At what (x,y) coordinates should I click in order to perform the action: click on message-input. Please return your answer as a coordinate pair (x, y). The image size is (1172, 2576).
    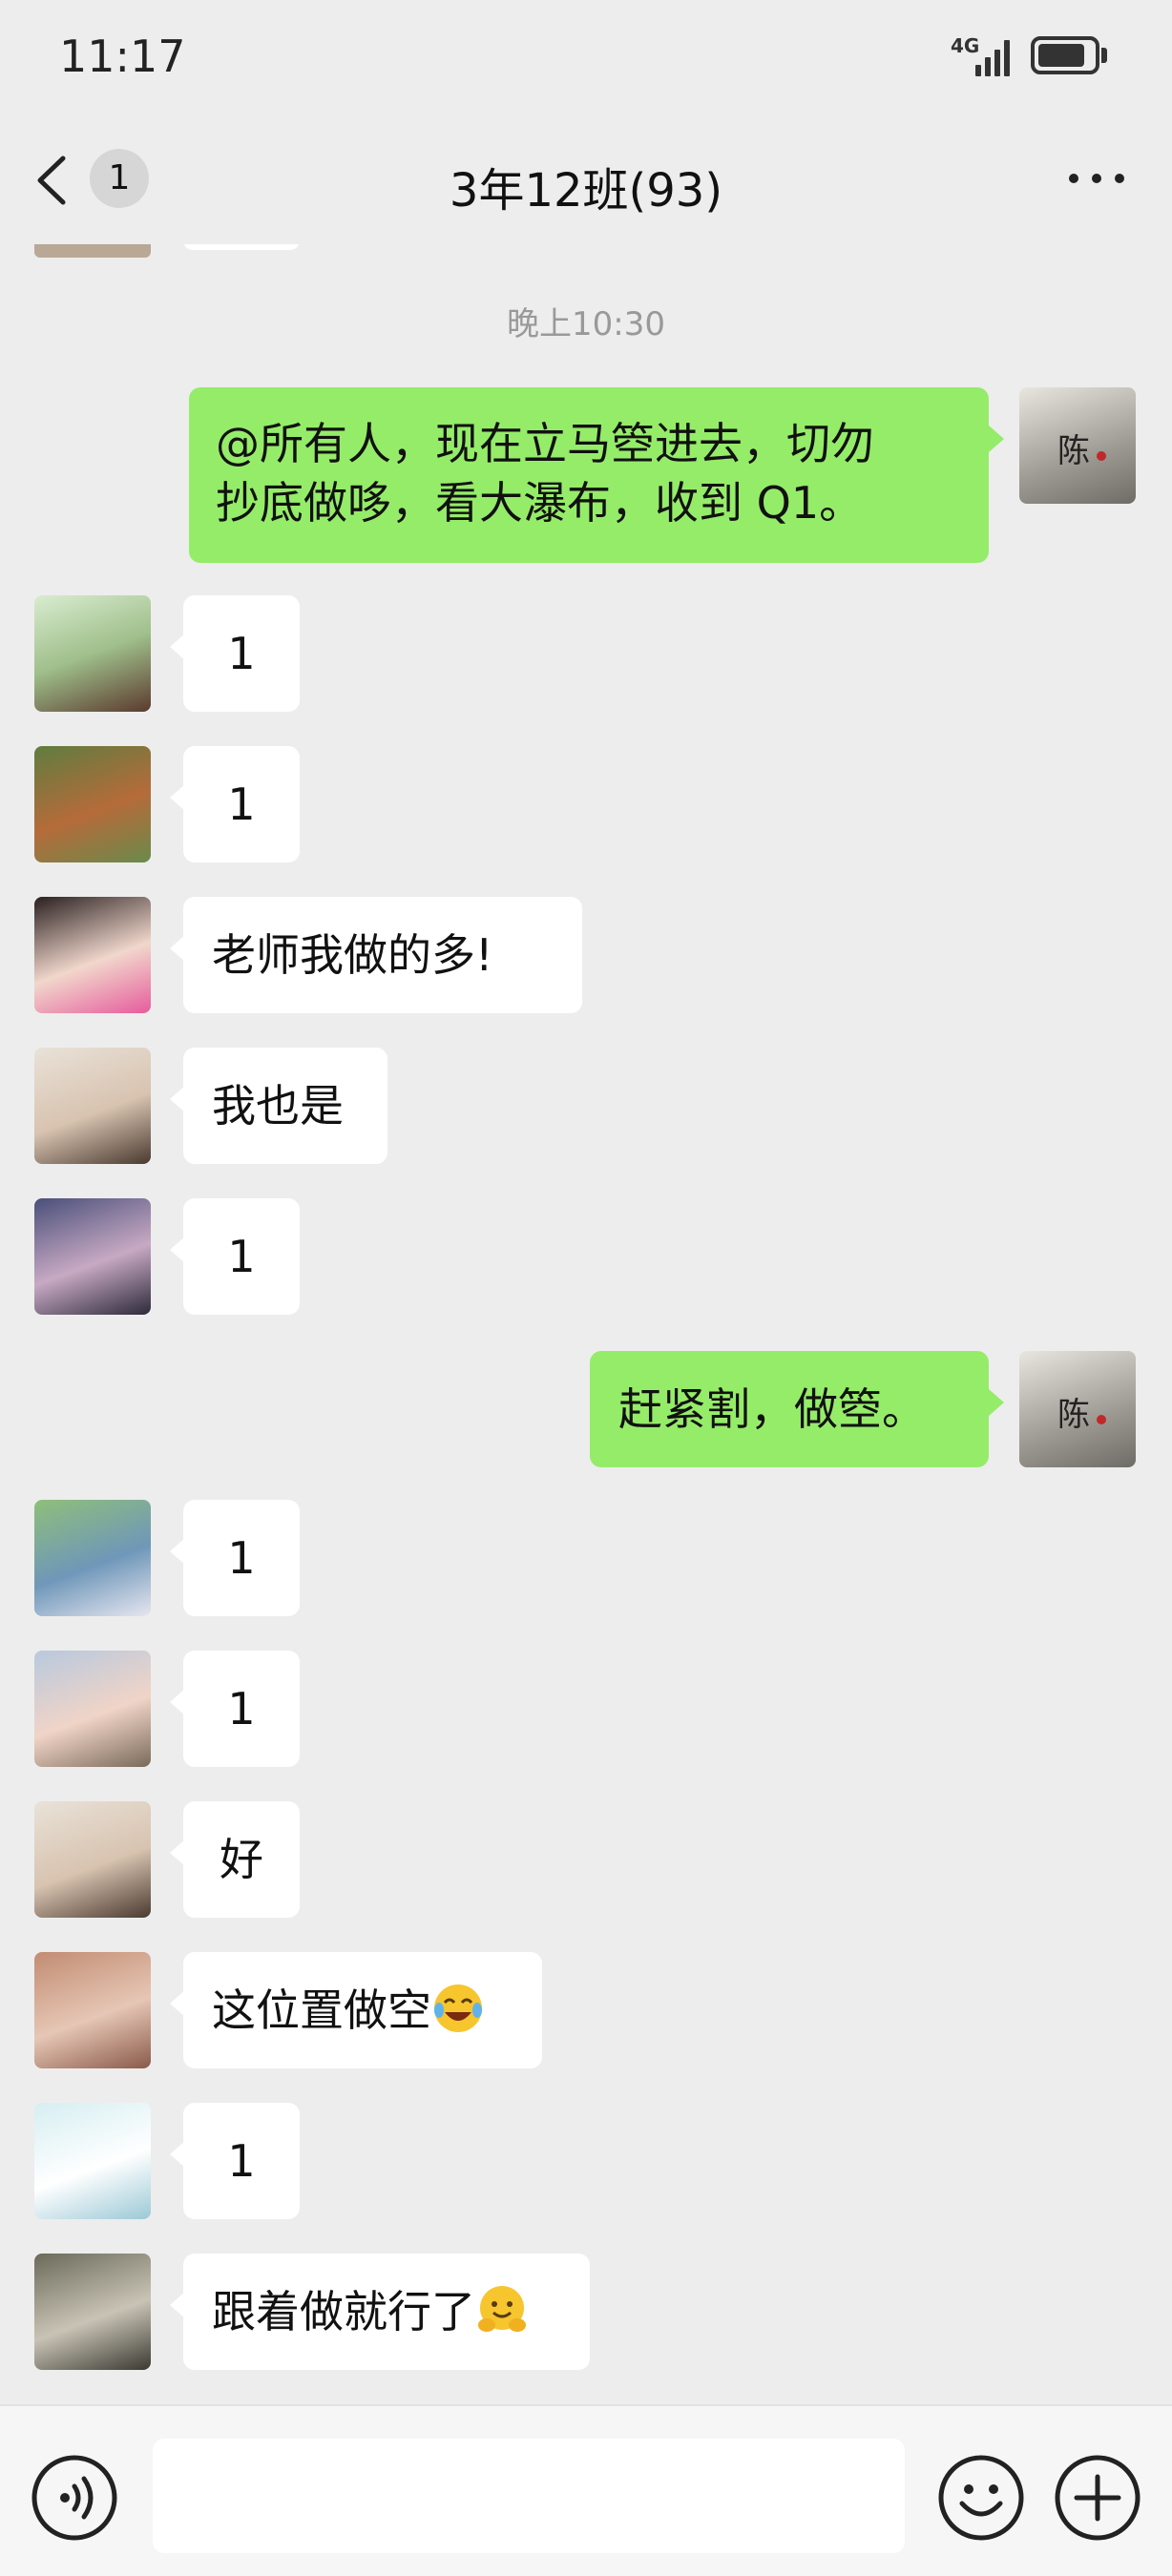
    Looking at the image, I should click on (529, 2496).